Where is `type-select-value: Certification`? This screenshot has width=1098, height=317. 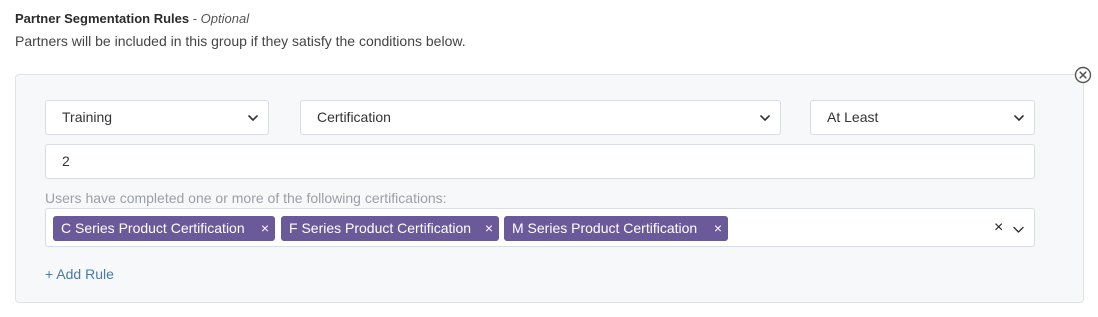
type-select-value: Certification is located at coordinates (354, 117).